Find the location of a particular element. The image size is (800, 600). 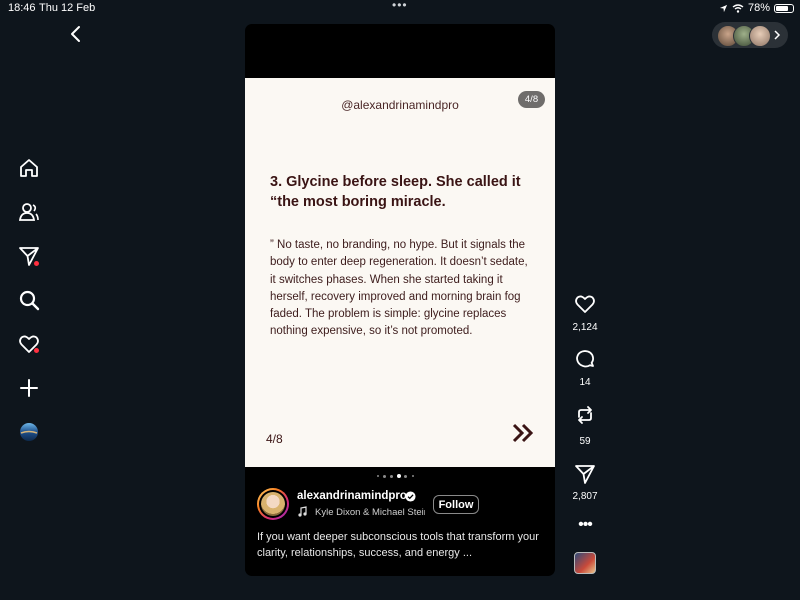

comment-icon is located at coordinates (585, 359).